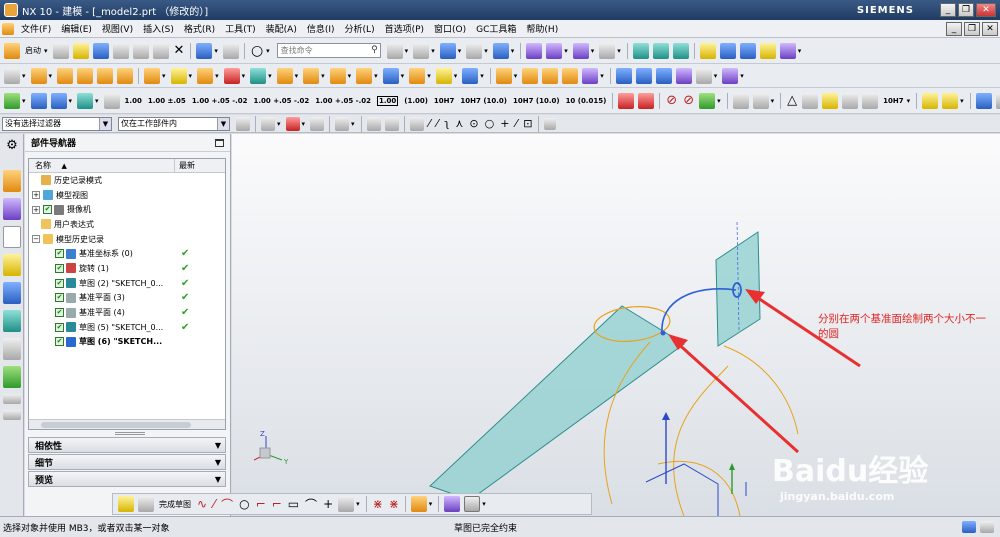  What do you see at coordinates (282, 101) in the screenshot?
I see `dim-unilateral-above: 1.00 +.05 -.02` at bounding box center [282, 101].